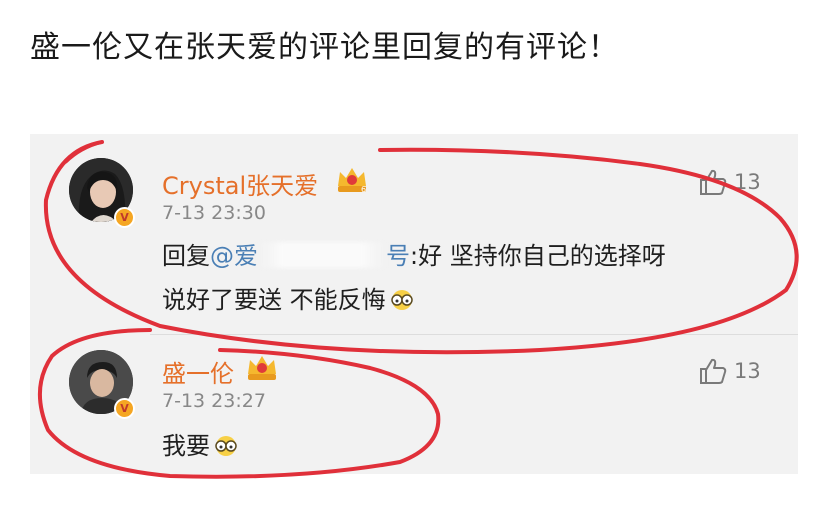  Describe the element at coordinates (274, 300) in the screenshot. I see `reply-text-2: 说好了要送 不能反悔` at that location.